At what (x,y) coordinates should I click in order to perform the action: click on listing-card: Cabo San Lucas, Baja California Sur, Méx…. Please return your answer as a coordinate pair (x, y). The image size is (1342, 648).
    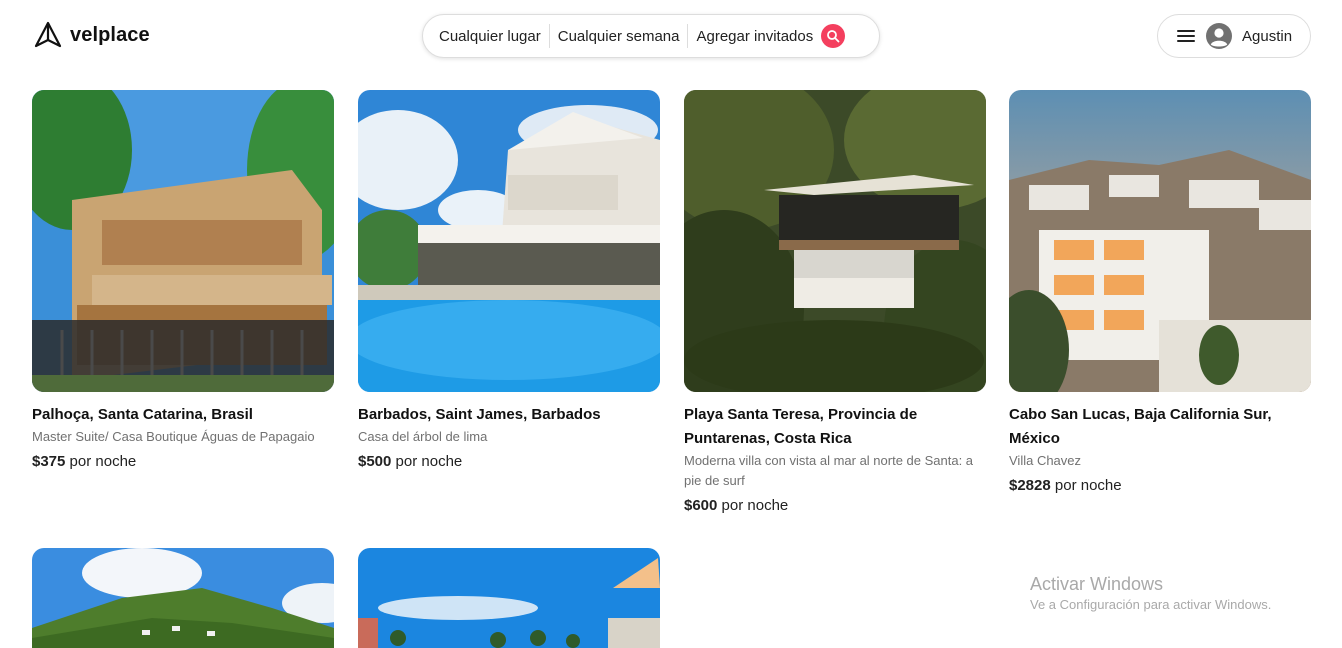
    Looking at the image, I should click on (1160, 293).